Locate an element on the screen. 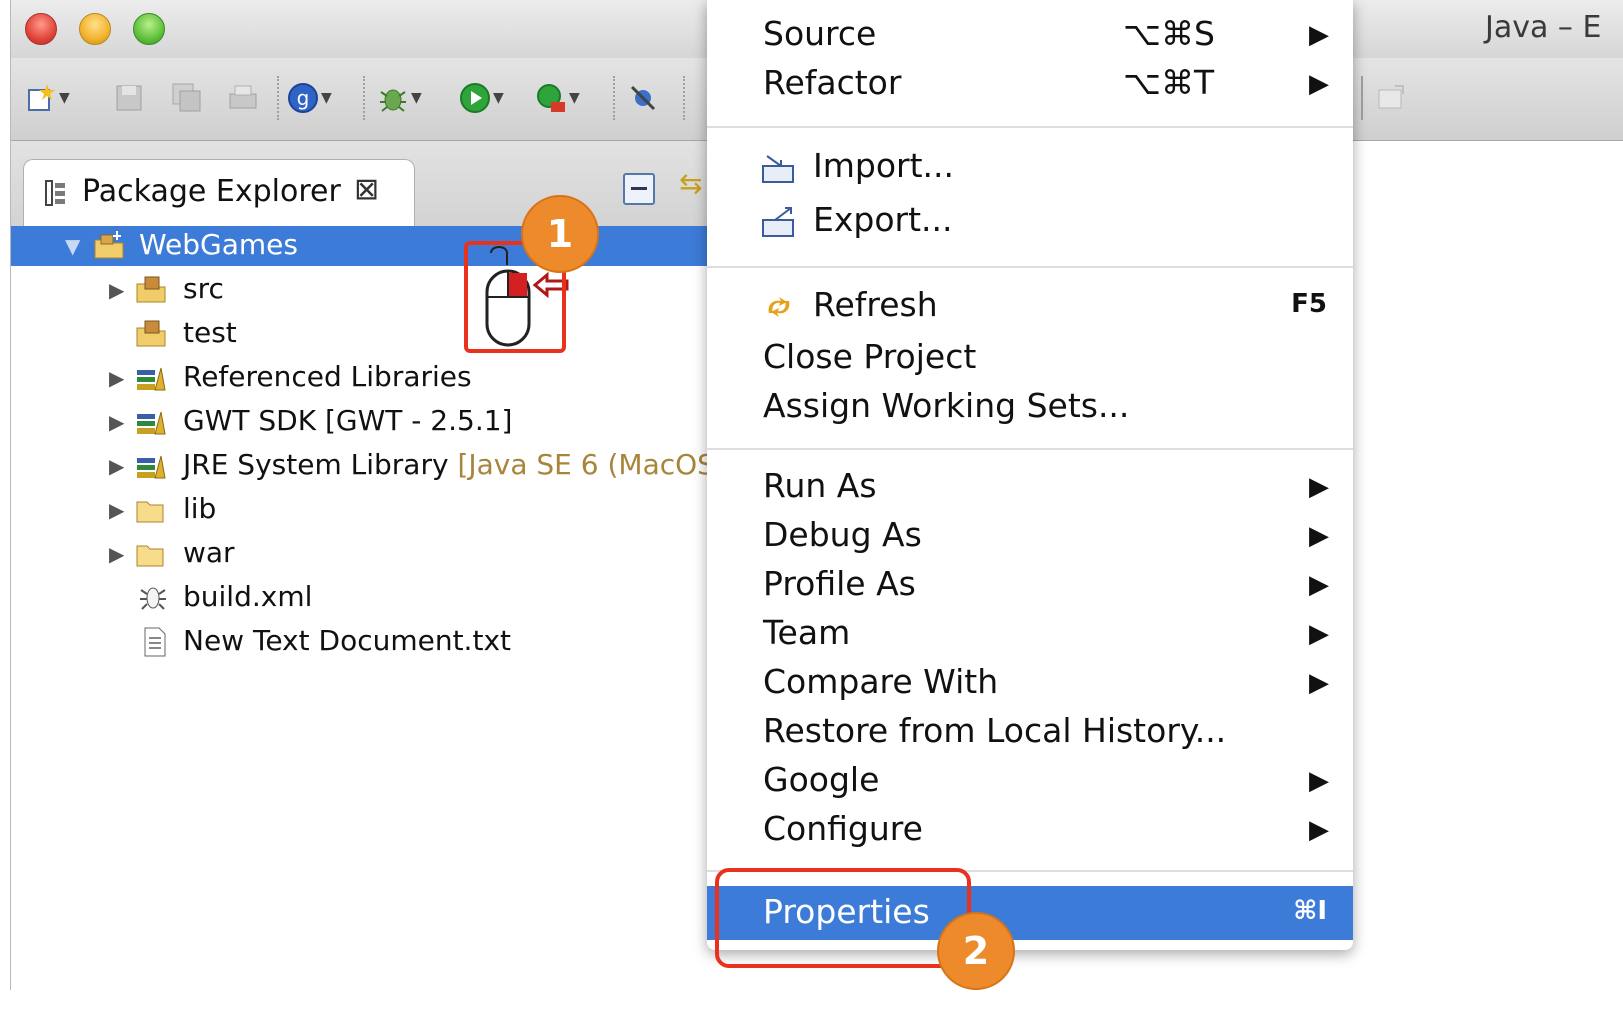  open-perspective-icon is located at coordinates (1391, 97).